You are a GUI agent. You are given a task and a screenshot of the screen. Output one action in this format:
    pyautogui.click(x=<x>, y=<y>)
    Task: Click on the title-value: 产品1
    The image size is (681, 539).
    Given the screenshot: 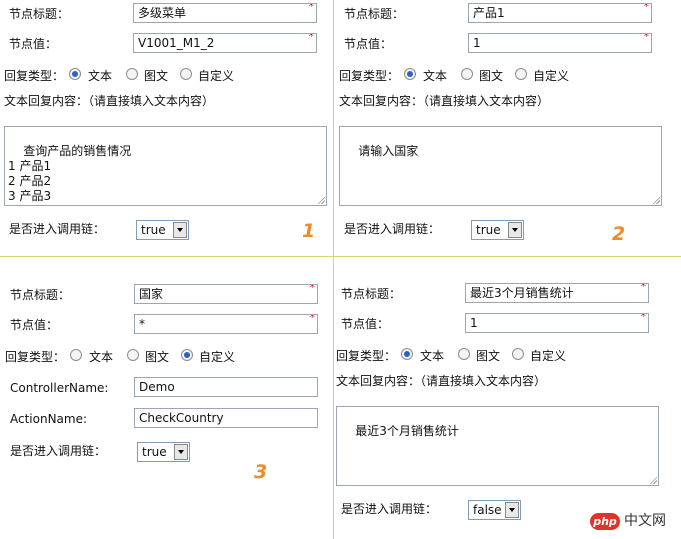 What is the action you would take?
    pyautogui.click(x=489, y=13)
    